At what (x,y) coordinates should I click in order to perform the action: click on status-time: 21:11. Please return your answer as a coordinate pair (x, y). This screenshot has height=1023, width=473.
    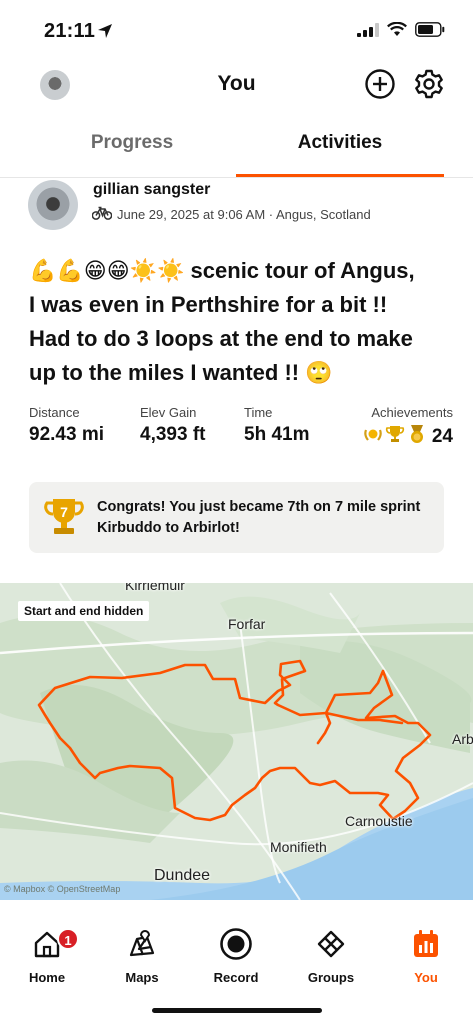
    Looking at the image, I should click on (70, 31).